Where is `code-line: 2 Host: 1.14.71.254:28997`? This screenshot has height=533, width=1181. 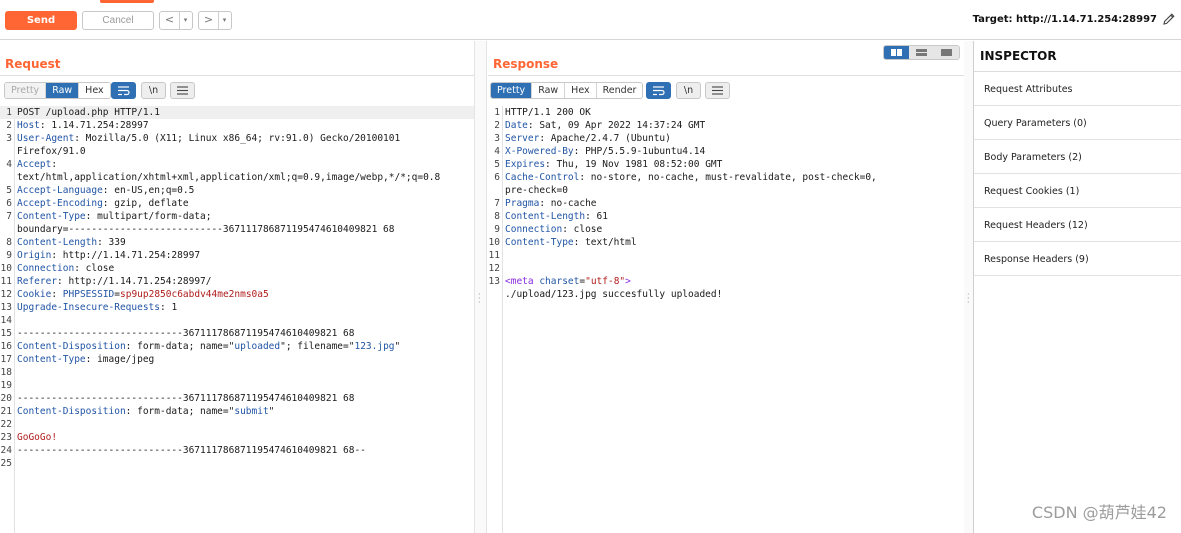
code-line: 2 Host: 1.14.71.254:28997 is located at coordinates (237, 125).